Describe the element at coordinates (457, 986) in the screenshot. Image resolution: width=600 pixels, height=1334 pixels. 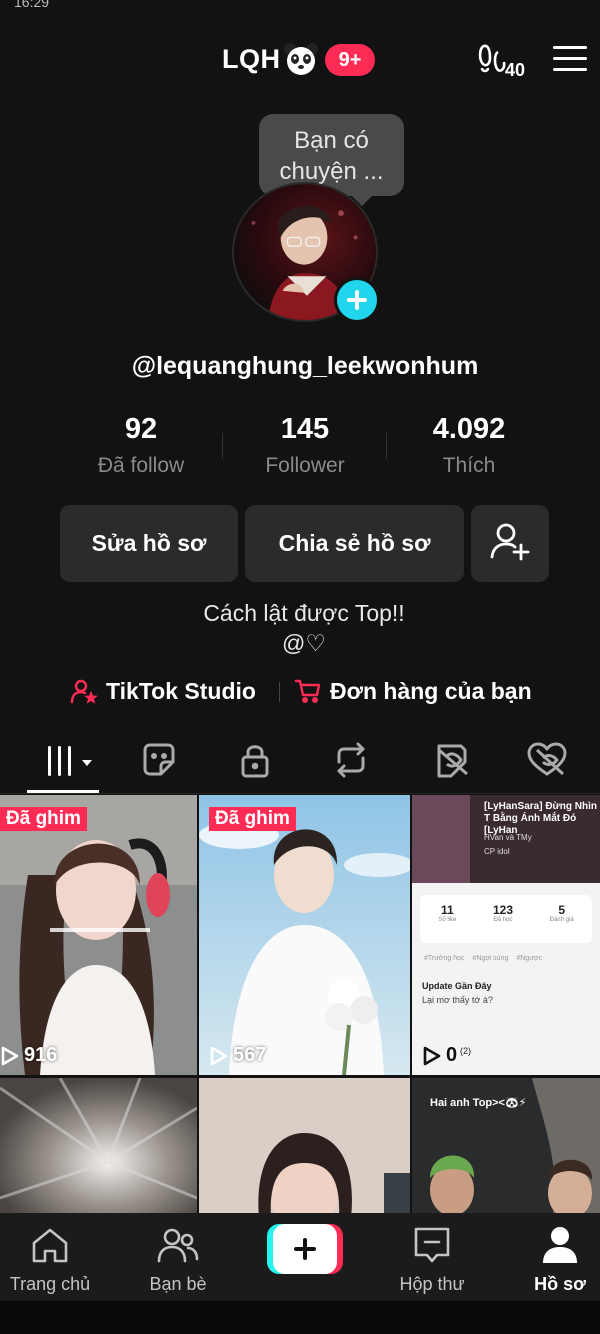
I see `video-overlay-update: Update Gần Đây` at that location.